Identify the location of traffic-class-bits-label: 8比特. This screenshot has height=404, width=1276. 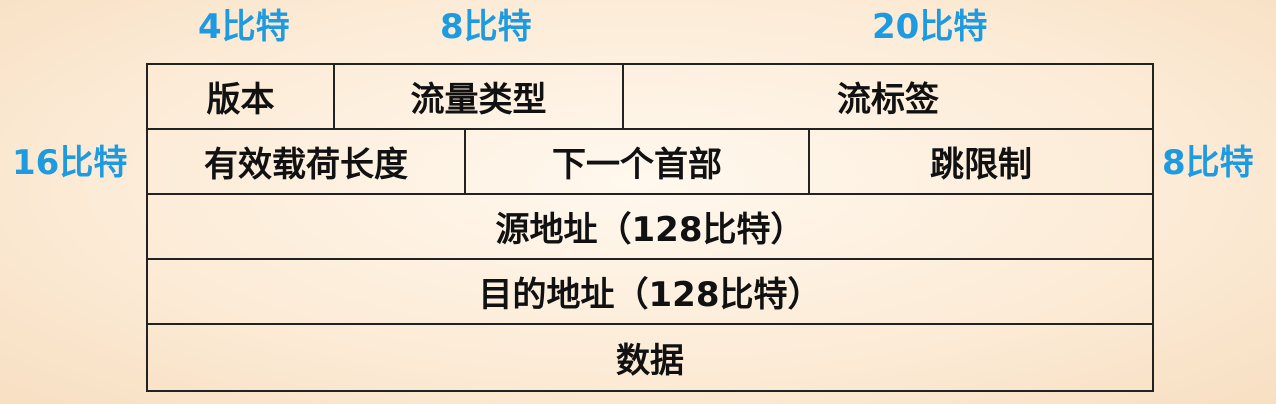
(486, 27).